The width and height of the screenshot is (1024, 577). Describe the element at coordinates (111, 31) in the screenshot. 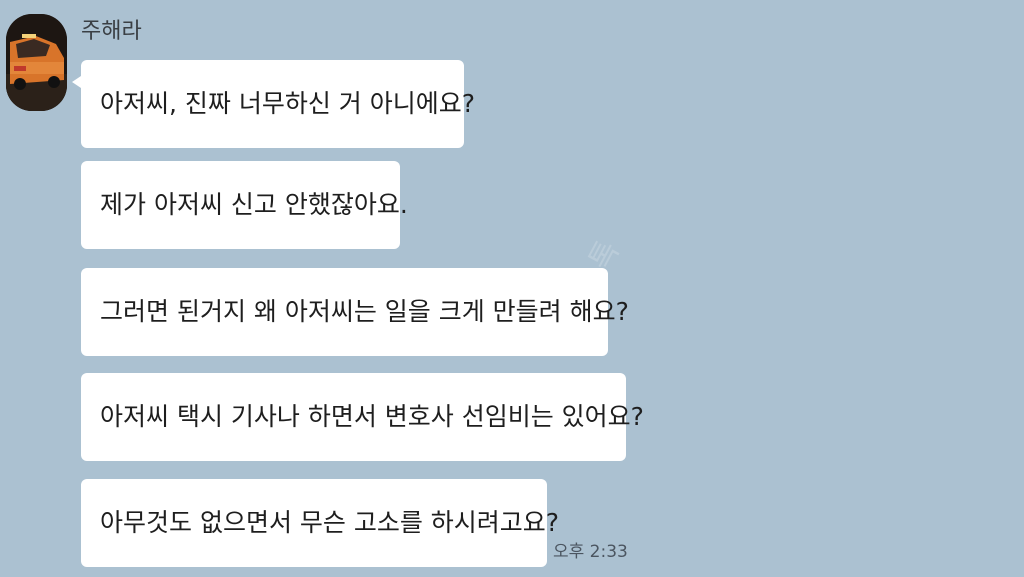

I see `sender-name: 주해라` at that location.